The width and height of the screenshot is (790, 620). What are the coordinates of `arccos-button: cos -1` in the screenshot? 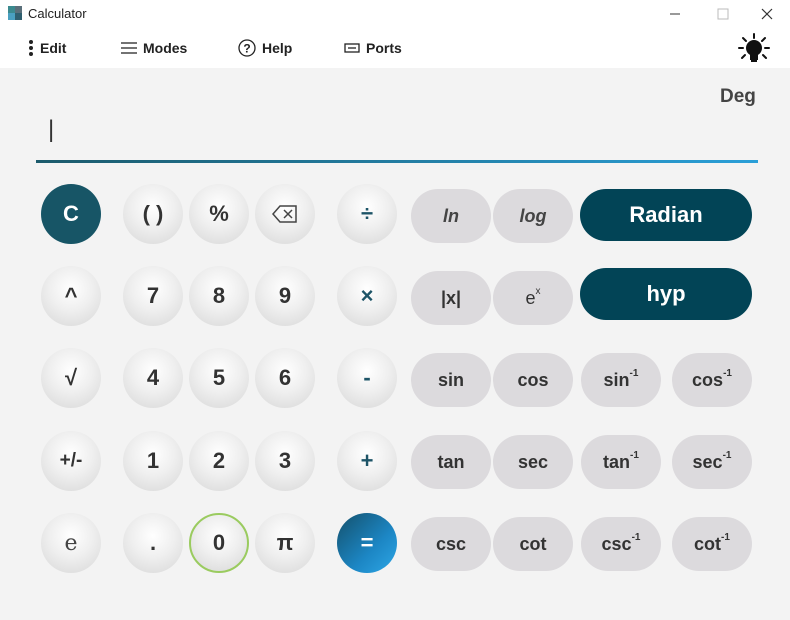 It's located at (712, 380).